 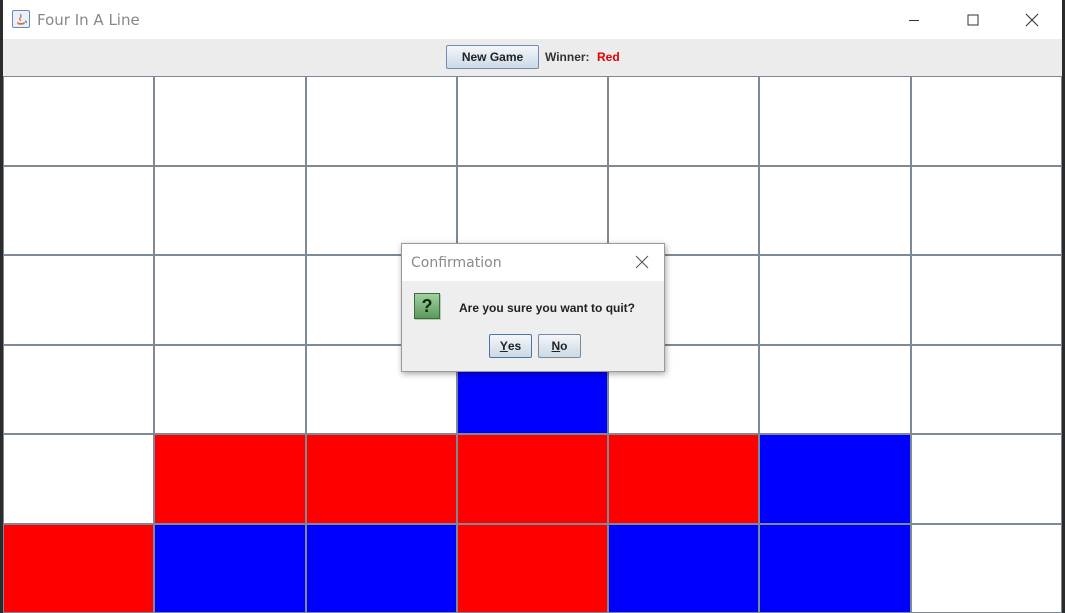 I want to click on board-cell-r6-c3, so click(x=381, y=568).